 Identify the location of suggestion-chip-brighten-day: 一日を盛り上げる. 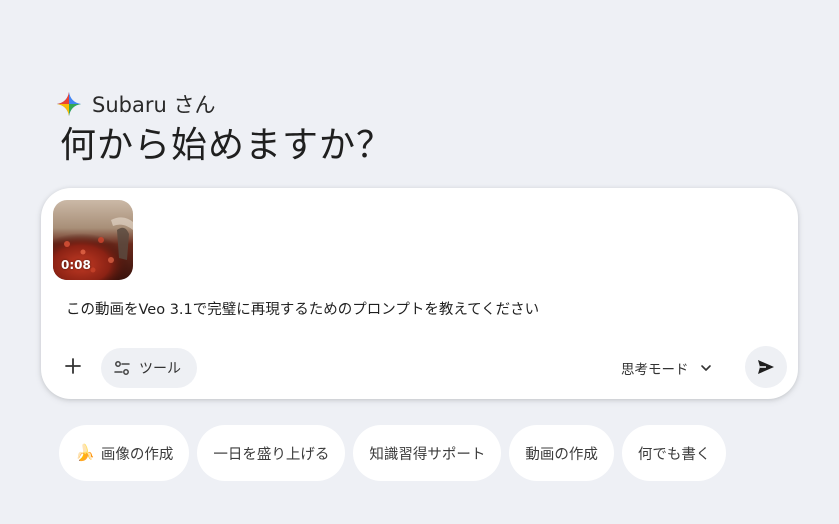
(271, 453).